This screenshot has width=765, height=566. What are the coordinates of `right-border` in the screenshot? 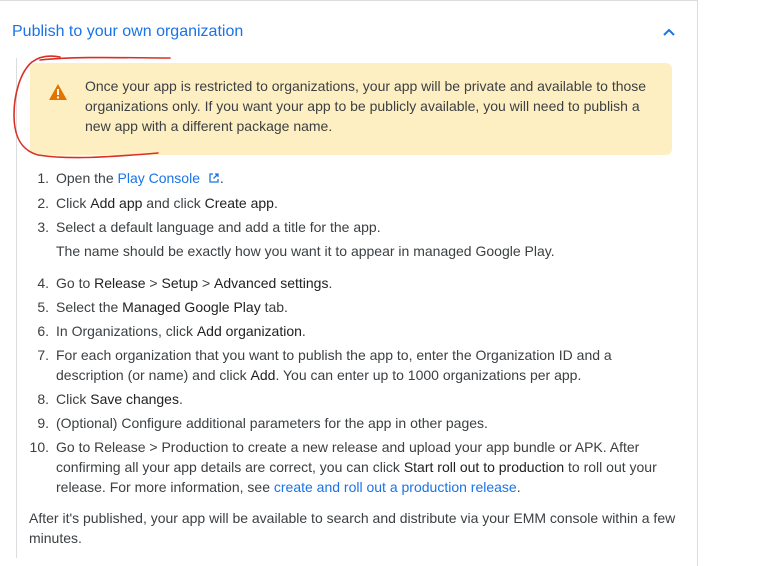 It's located at (697, 283).